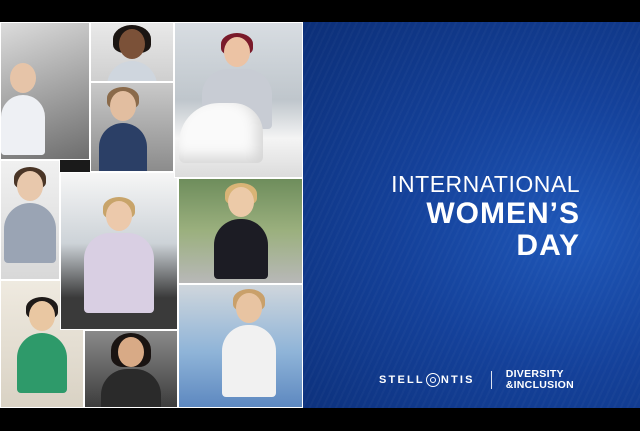  What do you see at coordinates (485, 184) in the screenshot?
I see `title-line-international: INTERNATIONAL` at bounding box center [485, 184].